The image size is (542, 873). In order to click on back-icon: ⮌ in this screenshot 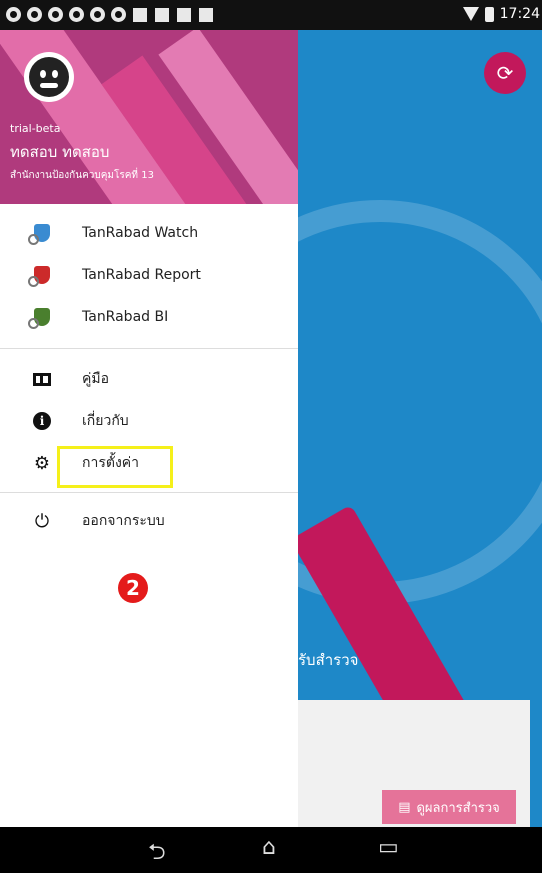, I will do `click(157, 854)`.